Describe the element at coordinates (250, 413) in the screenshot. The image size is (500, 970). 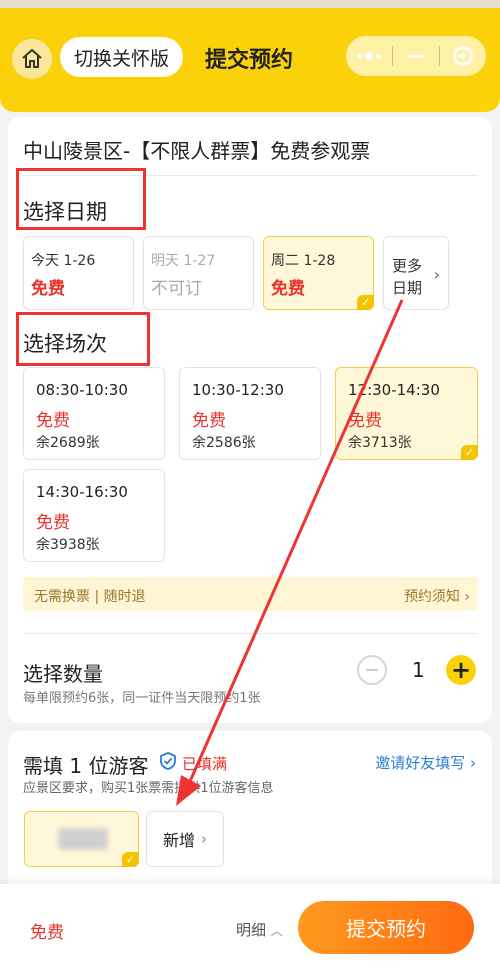
I see `session-chip: 10:30-12:30 免费 余2586张` at that location.